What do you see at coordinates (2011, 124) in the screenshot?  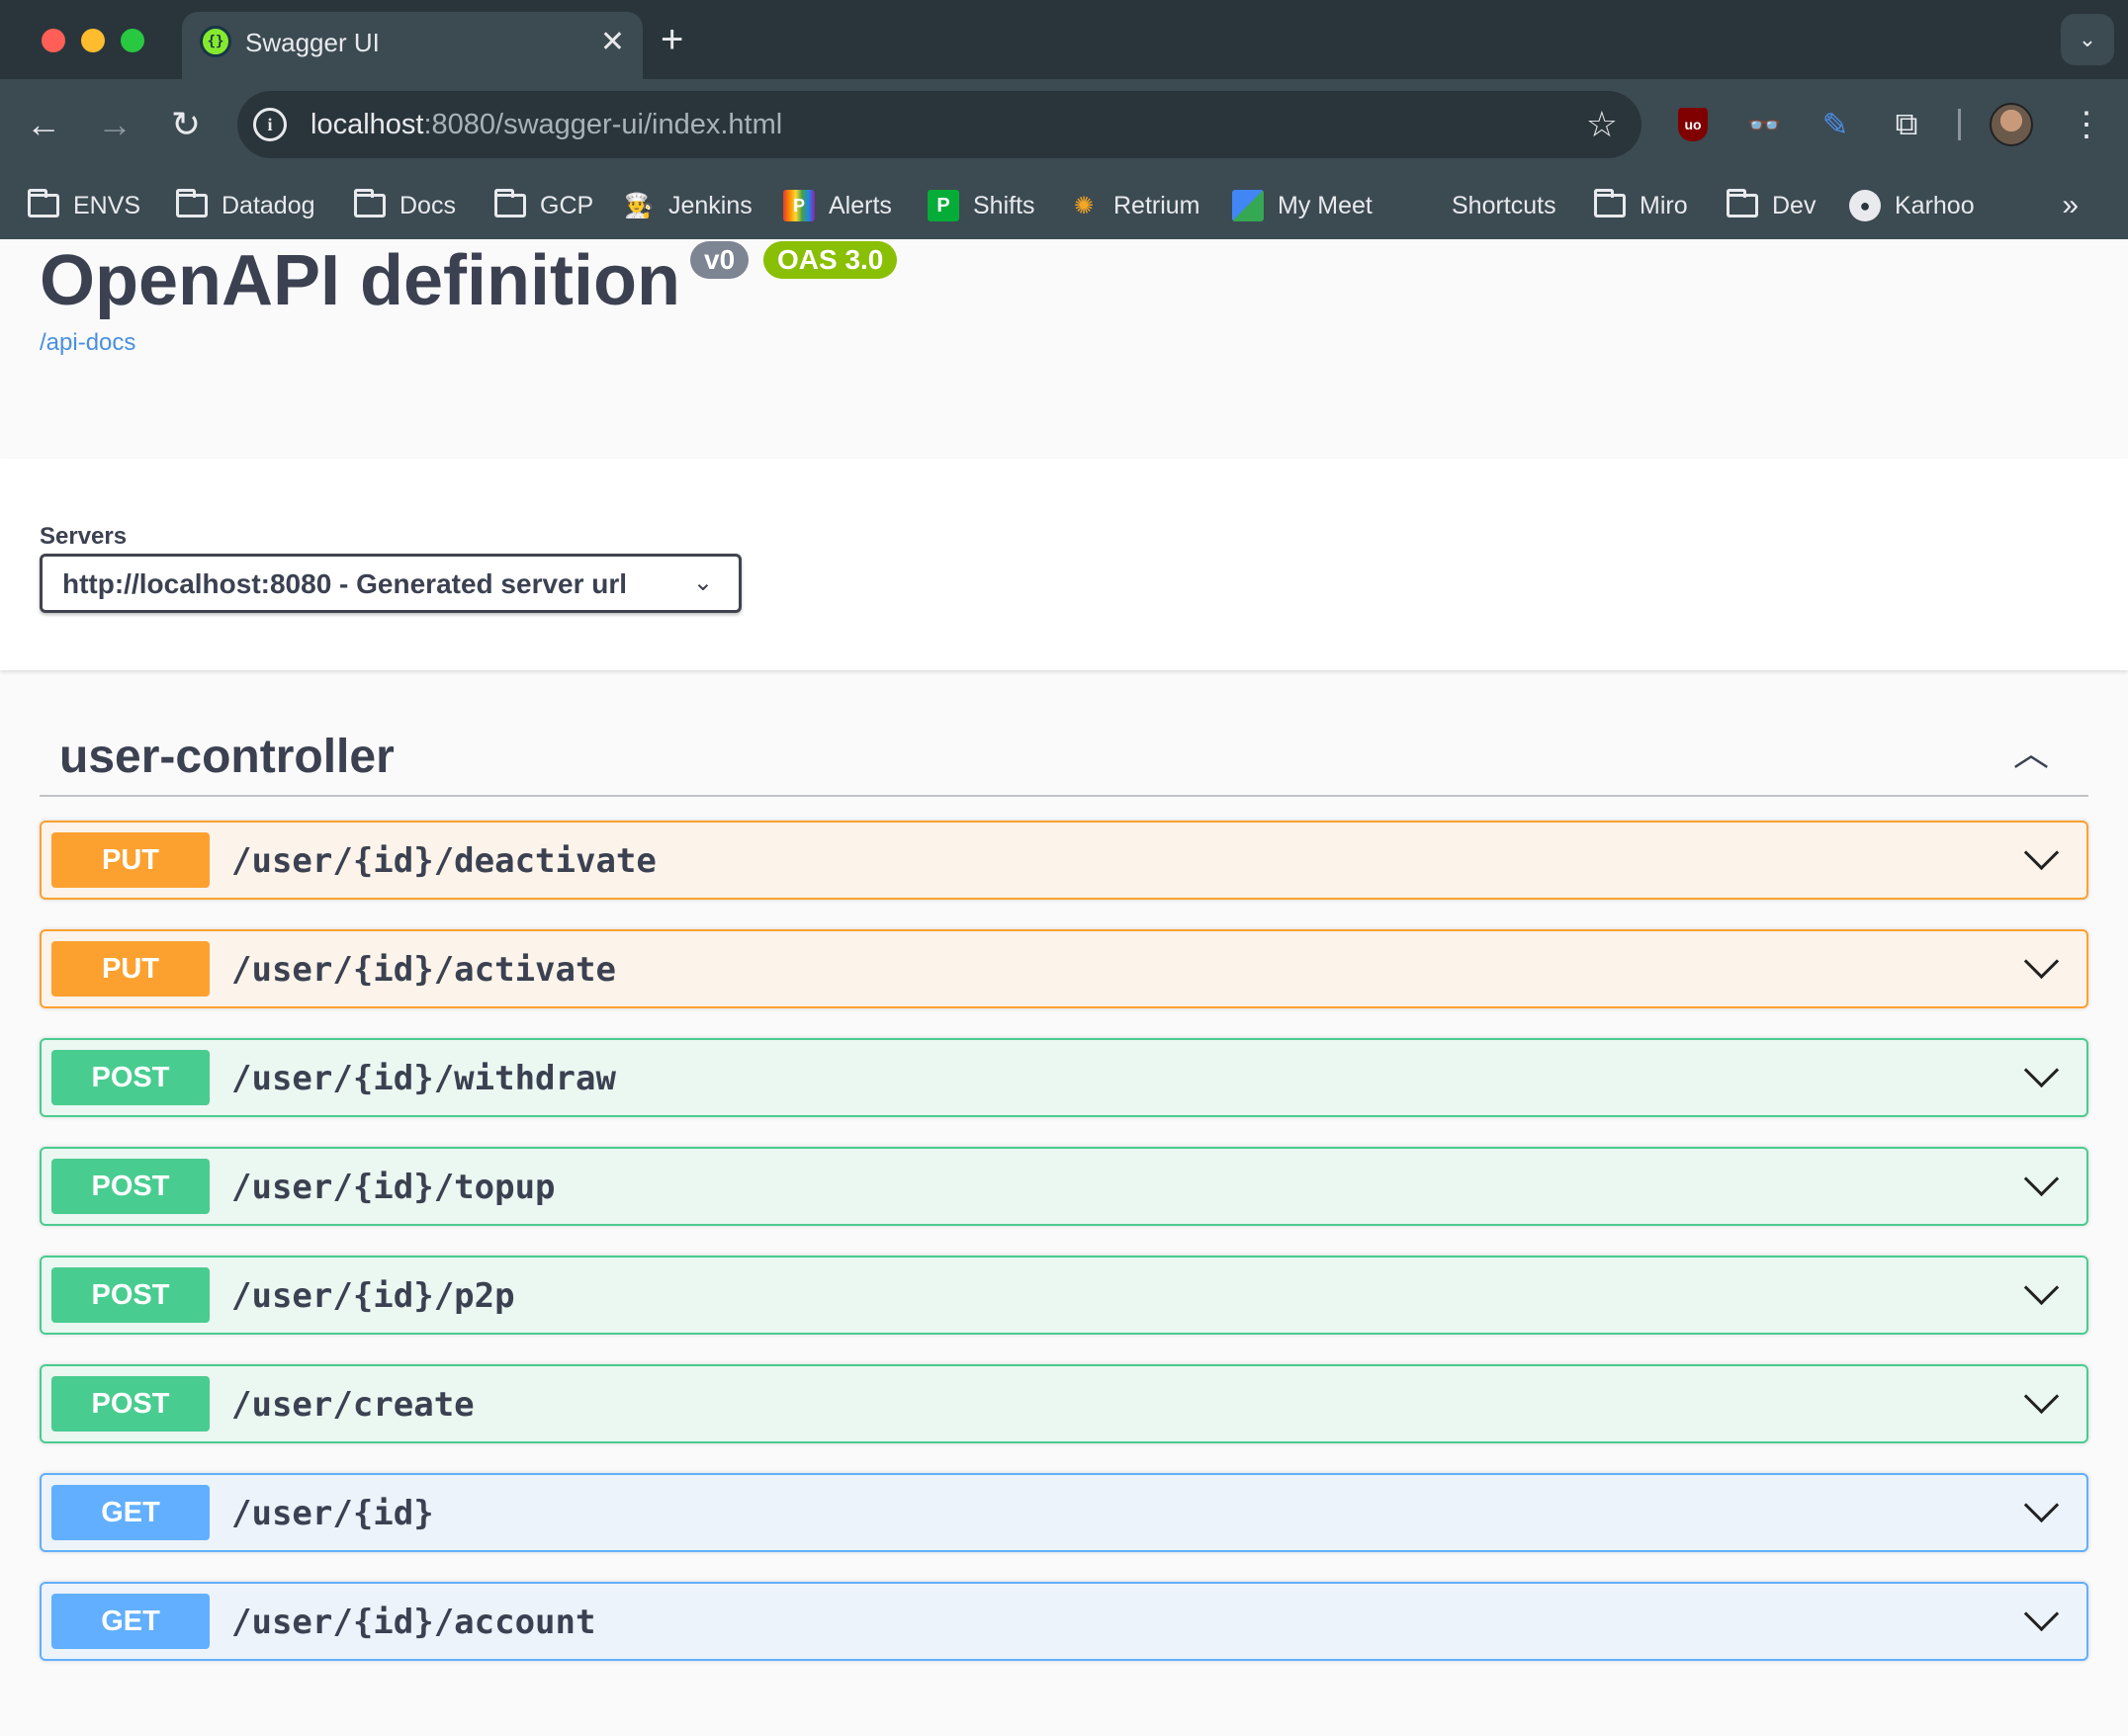 I see `profile-avatar` at bounding box center [2011, 124].